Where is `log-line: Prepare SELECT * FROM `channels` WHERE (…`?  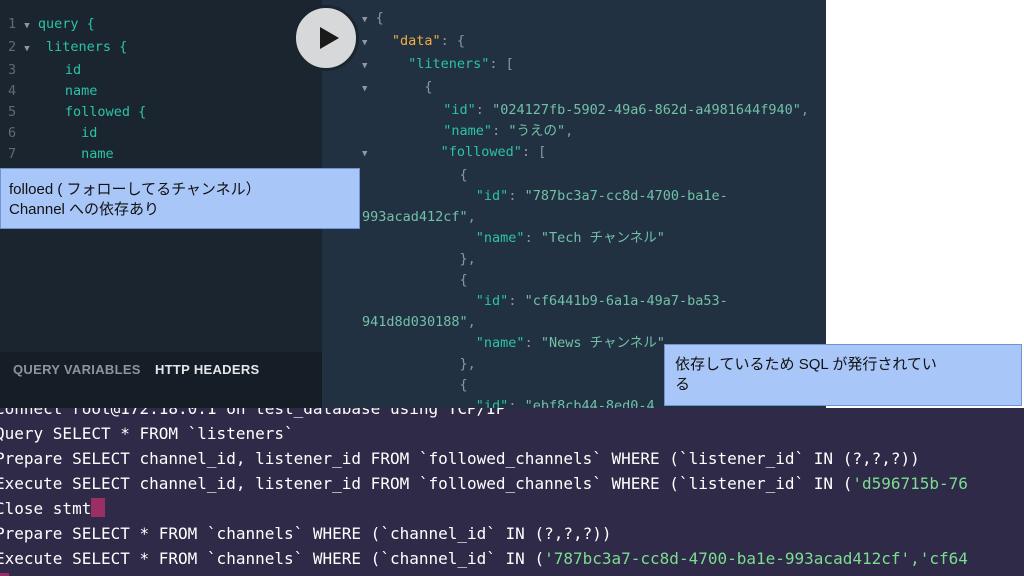
log-line: Prepare SELECT * FROM `channels` WHERE (… is located at coordinates (306, 533).